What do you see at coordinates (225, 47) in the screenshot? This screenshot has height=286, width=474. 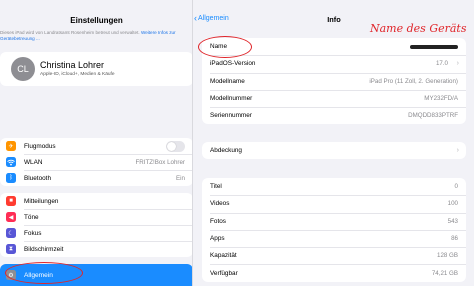 I see `annotation-circle-name` at bounding box center [225, 47].